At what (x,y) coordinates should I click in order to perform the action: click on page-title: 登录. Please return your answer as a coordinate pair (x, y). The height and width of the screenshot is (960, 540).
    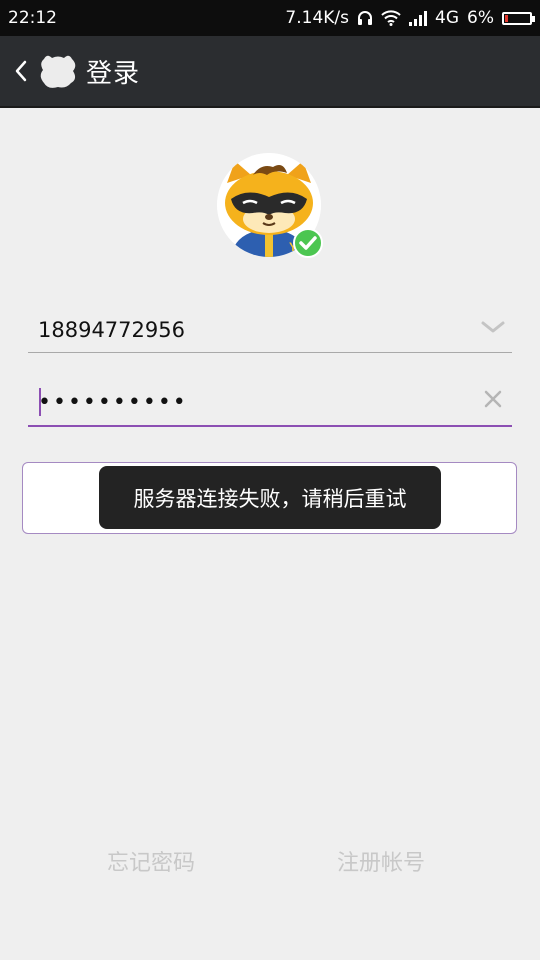
    Looking at the image, I should click on (113, 73).